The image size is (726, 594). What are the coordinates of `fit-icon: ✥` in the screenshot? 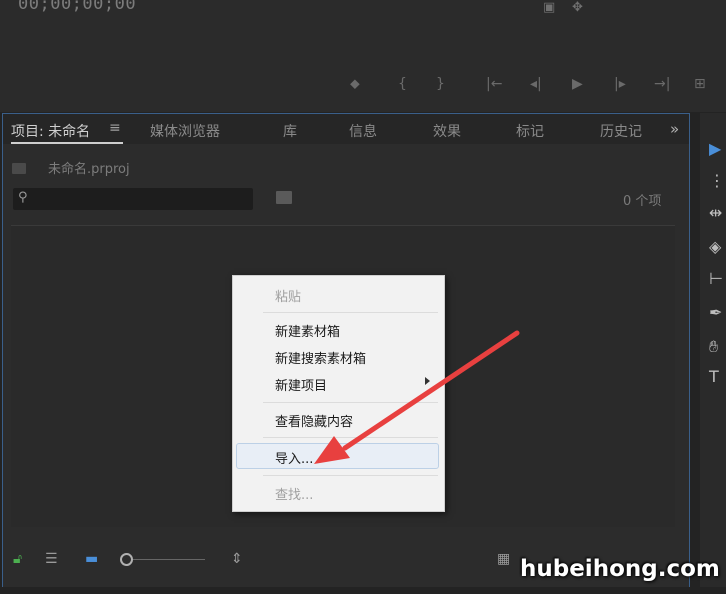 It's located at (577, 7).